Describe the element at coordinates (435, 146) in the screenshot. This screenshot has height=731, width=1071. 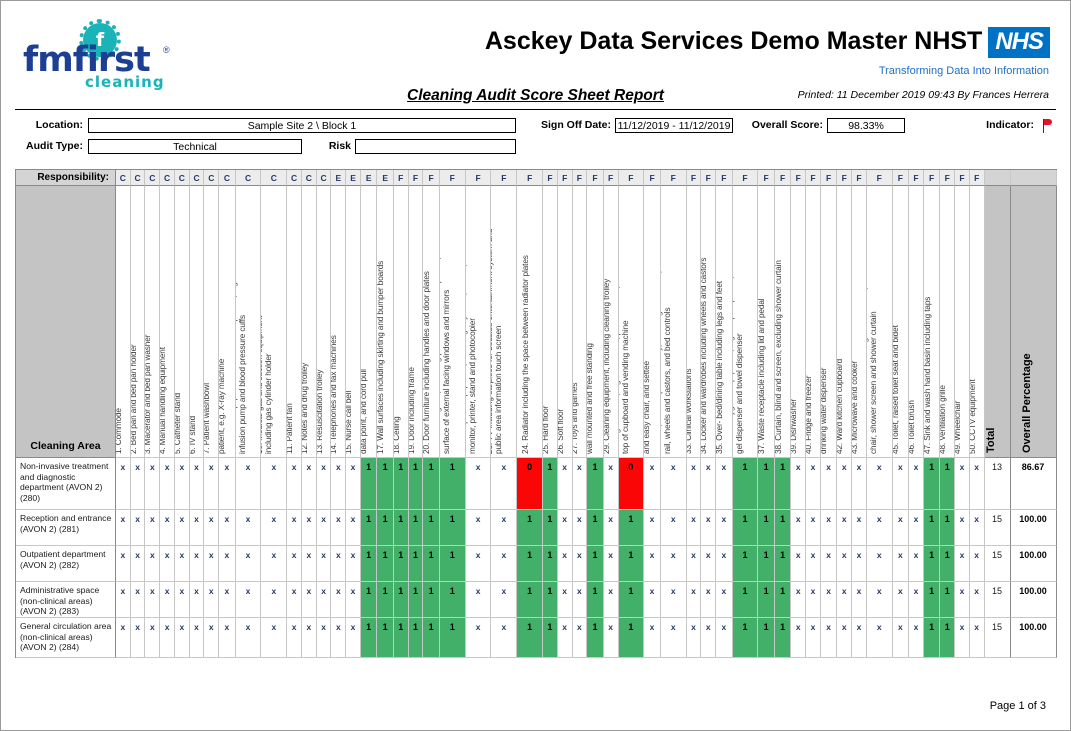
I see `risk-value` at that location.